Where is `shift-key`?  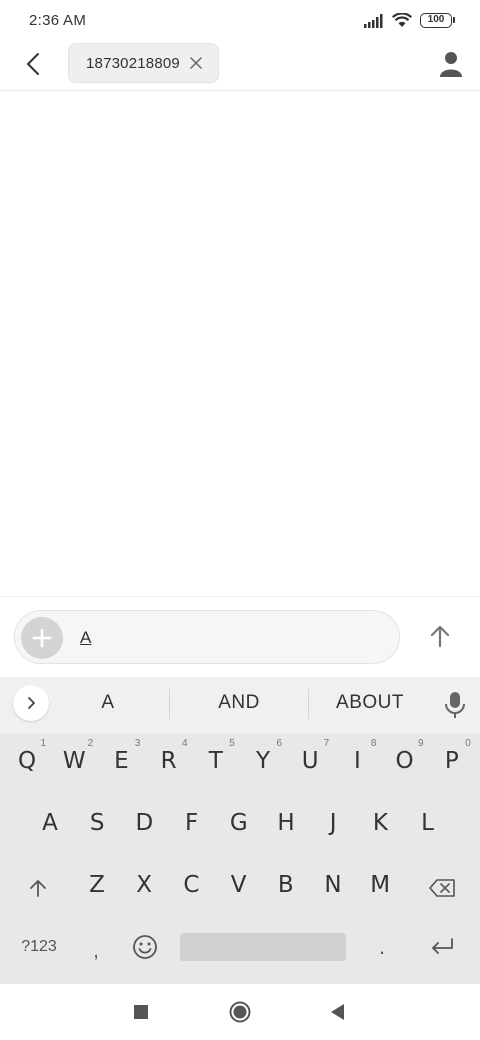
shift-key is located at coordinates (38, 888).